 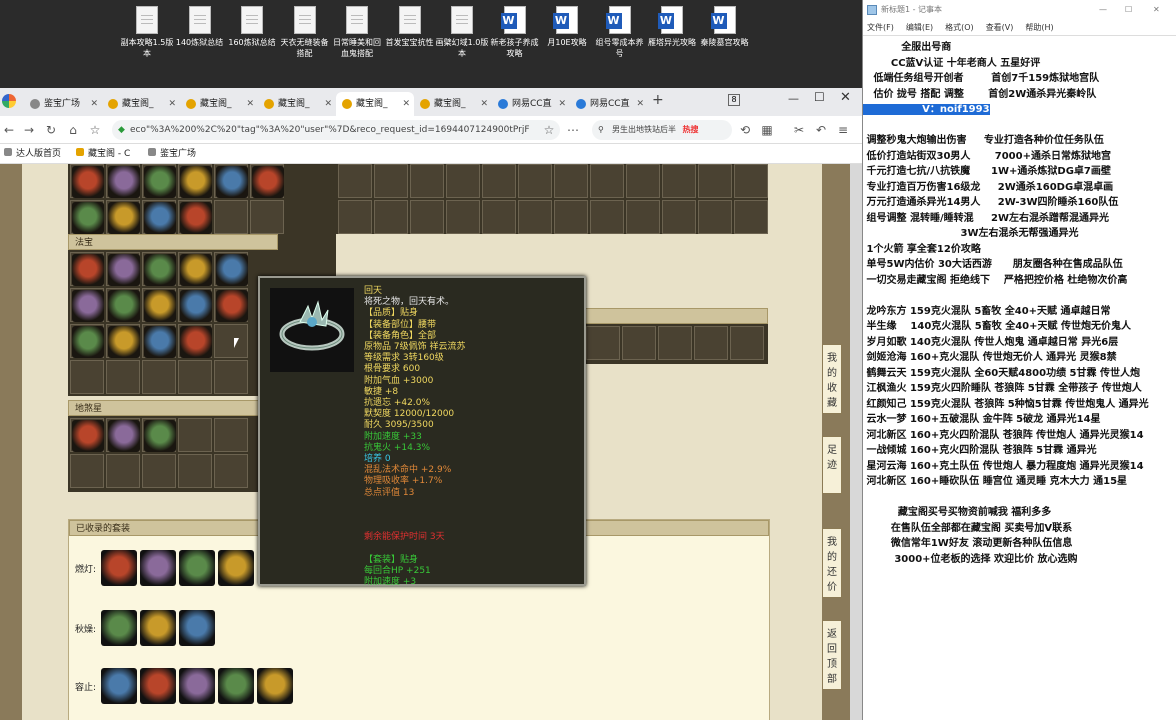 What do you see at coordinates (32, 154) in the screenshot?
I see `bookmark-item: 达人版首页` at bounding box center [32, 154].